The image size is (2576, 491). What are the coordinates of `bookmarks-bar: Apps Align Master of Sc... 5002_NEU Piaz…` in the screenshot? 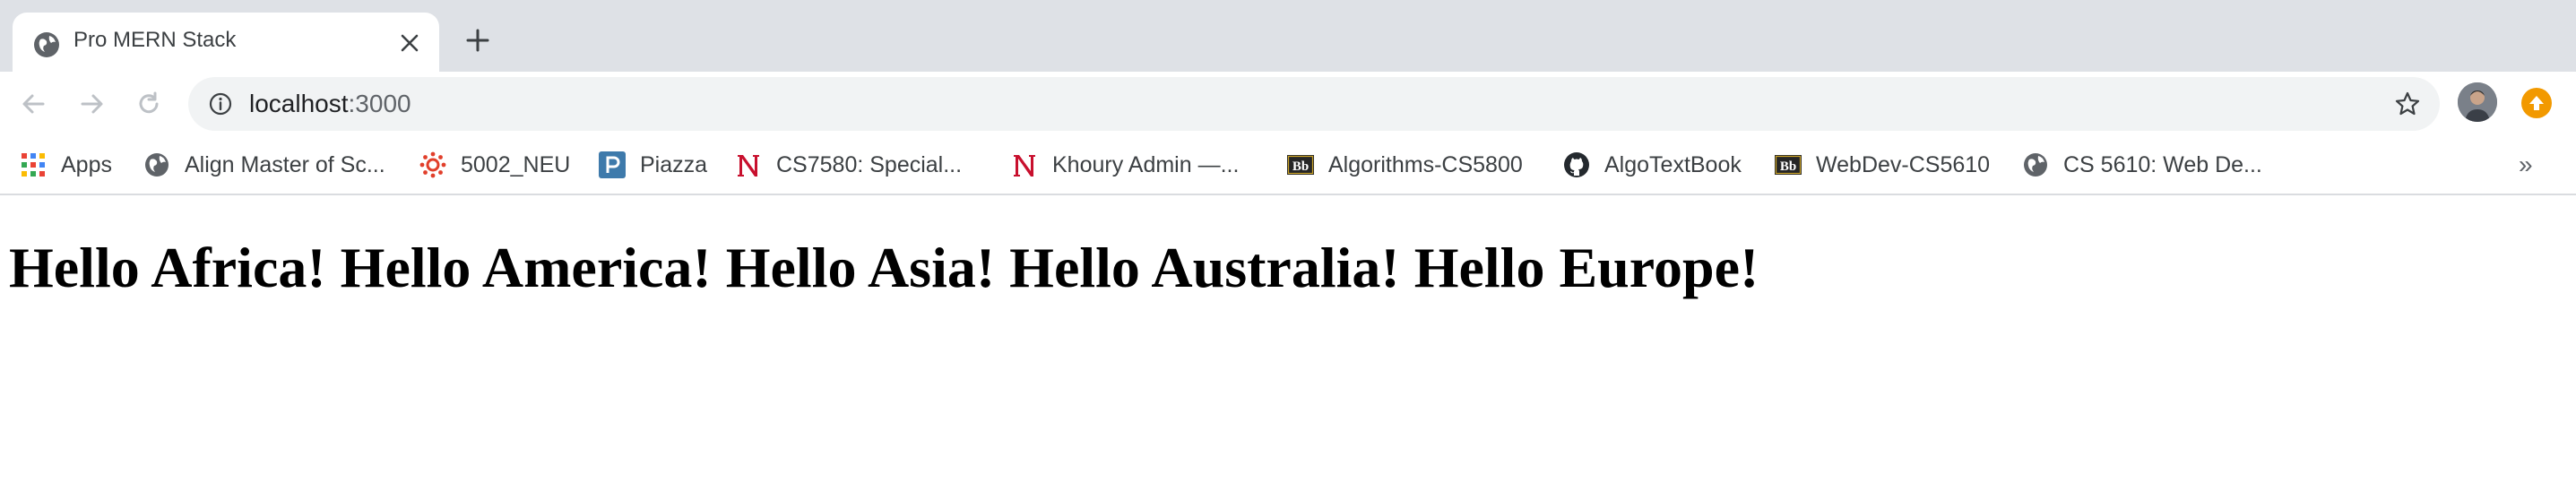 It's located at (1288, 165).